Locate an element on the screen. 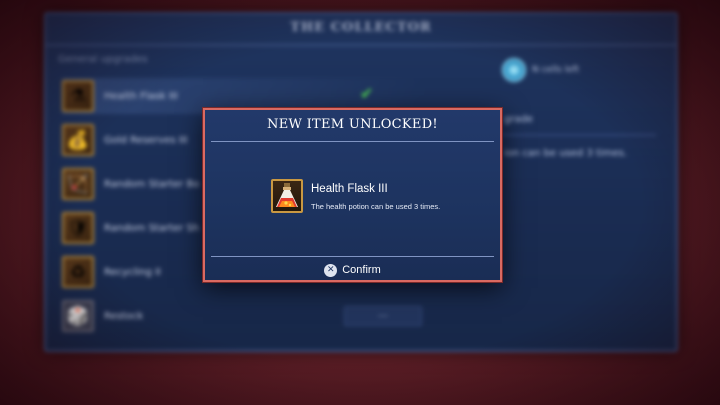 This screenshot has width=720, height=405. cells-badge: N cells left is located at coordinates (540, 70).